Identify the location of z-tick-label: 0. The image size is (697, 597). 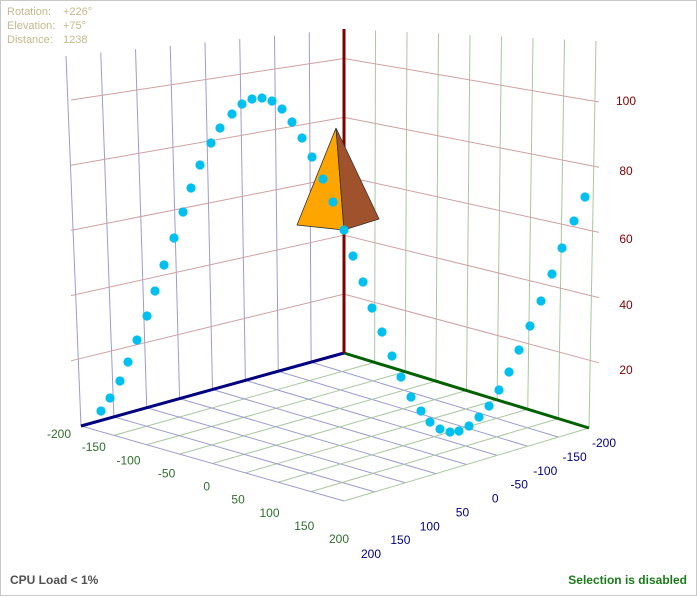
(495, 499).